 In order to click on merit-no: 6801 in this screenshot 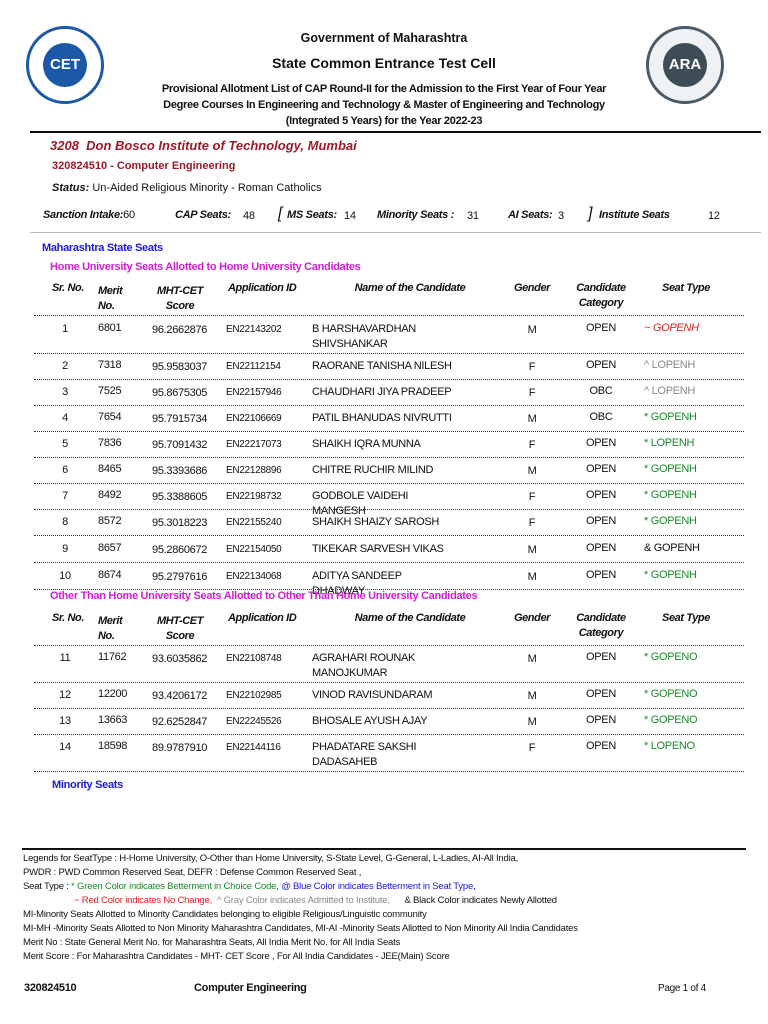, I will do `click(110, 328)`.